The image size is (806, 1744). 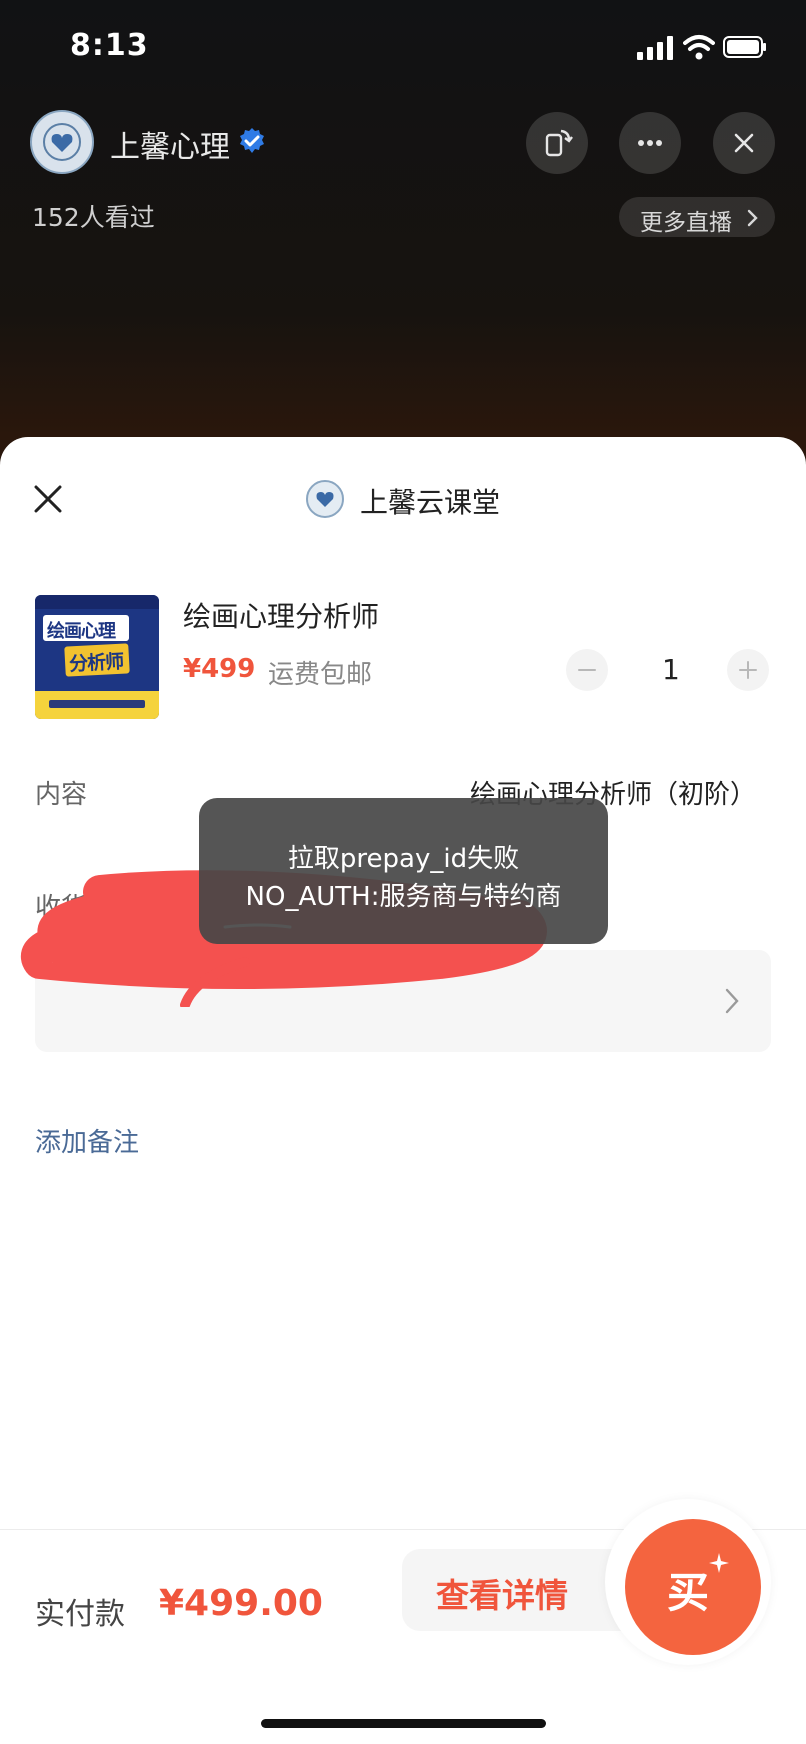 I want to click on channel-name: 上馨心理, so click(x=170, y=144).